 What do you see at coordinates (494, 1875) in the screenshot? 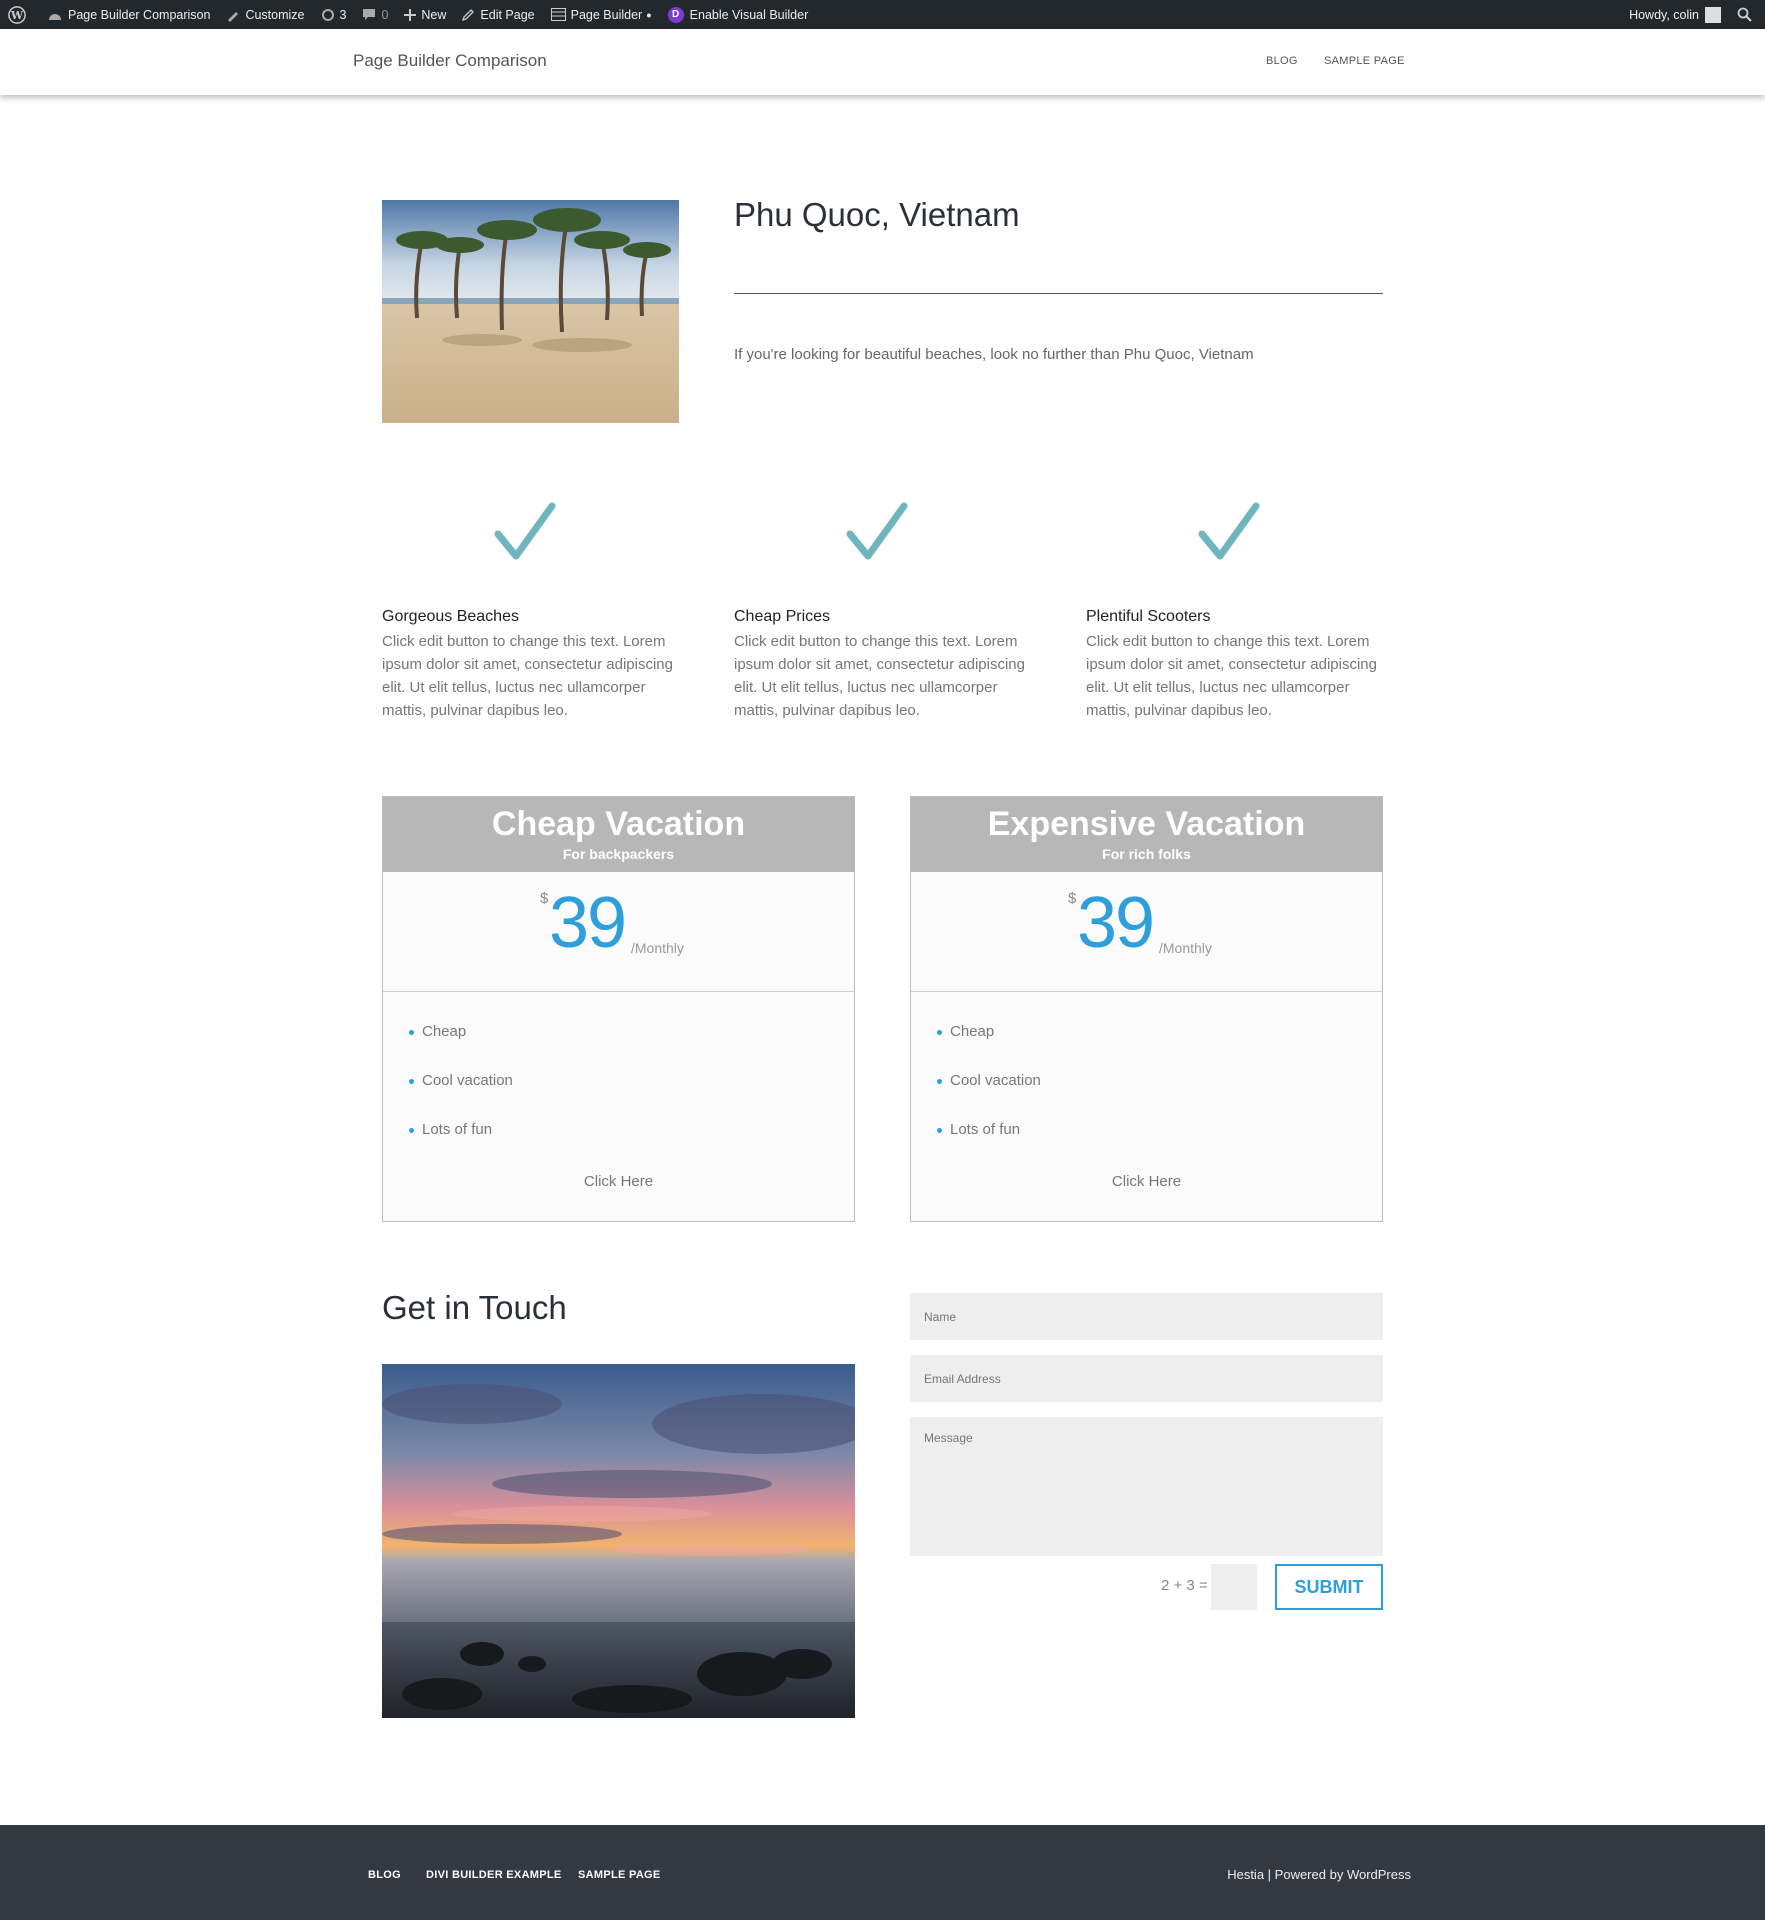
I see `footer-divi-builder-link: DIVI BUILDER EXAMPLE` at bounding box center [494, 1875].